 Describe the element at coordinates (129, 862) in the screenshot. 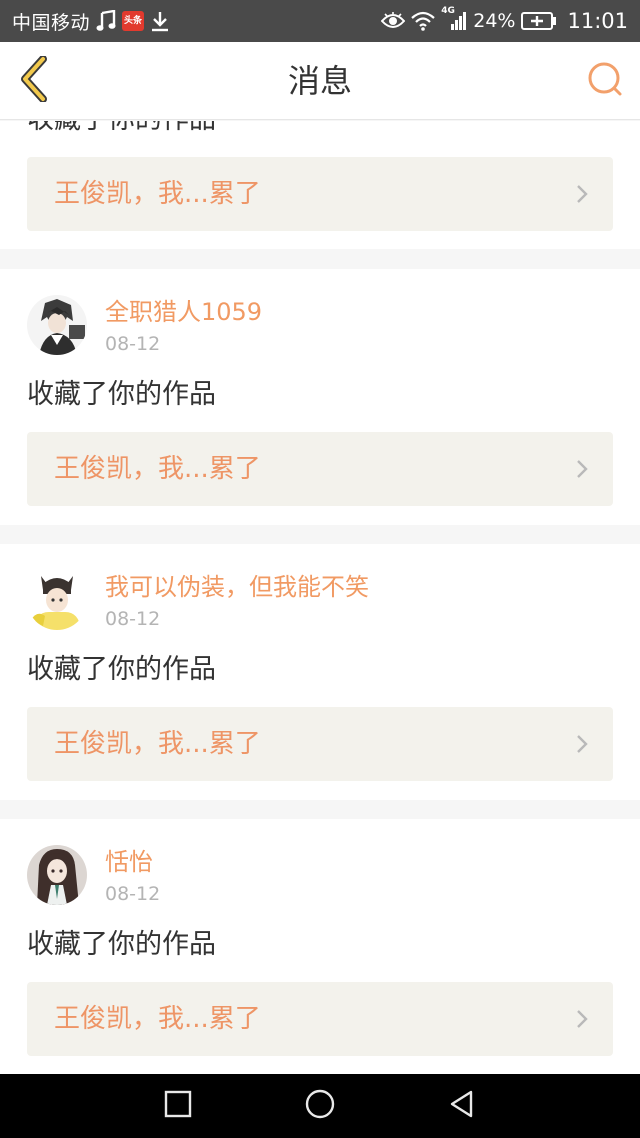

I see `username: 恬怡` at that location.